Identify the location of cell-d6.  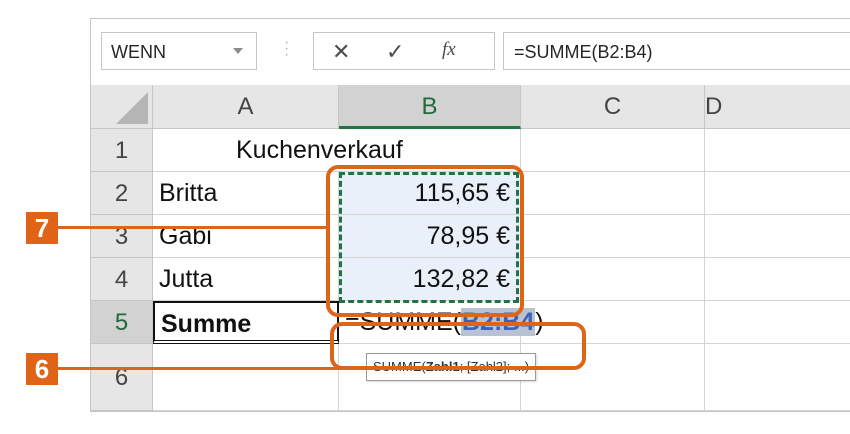
(777, 377).